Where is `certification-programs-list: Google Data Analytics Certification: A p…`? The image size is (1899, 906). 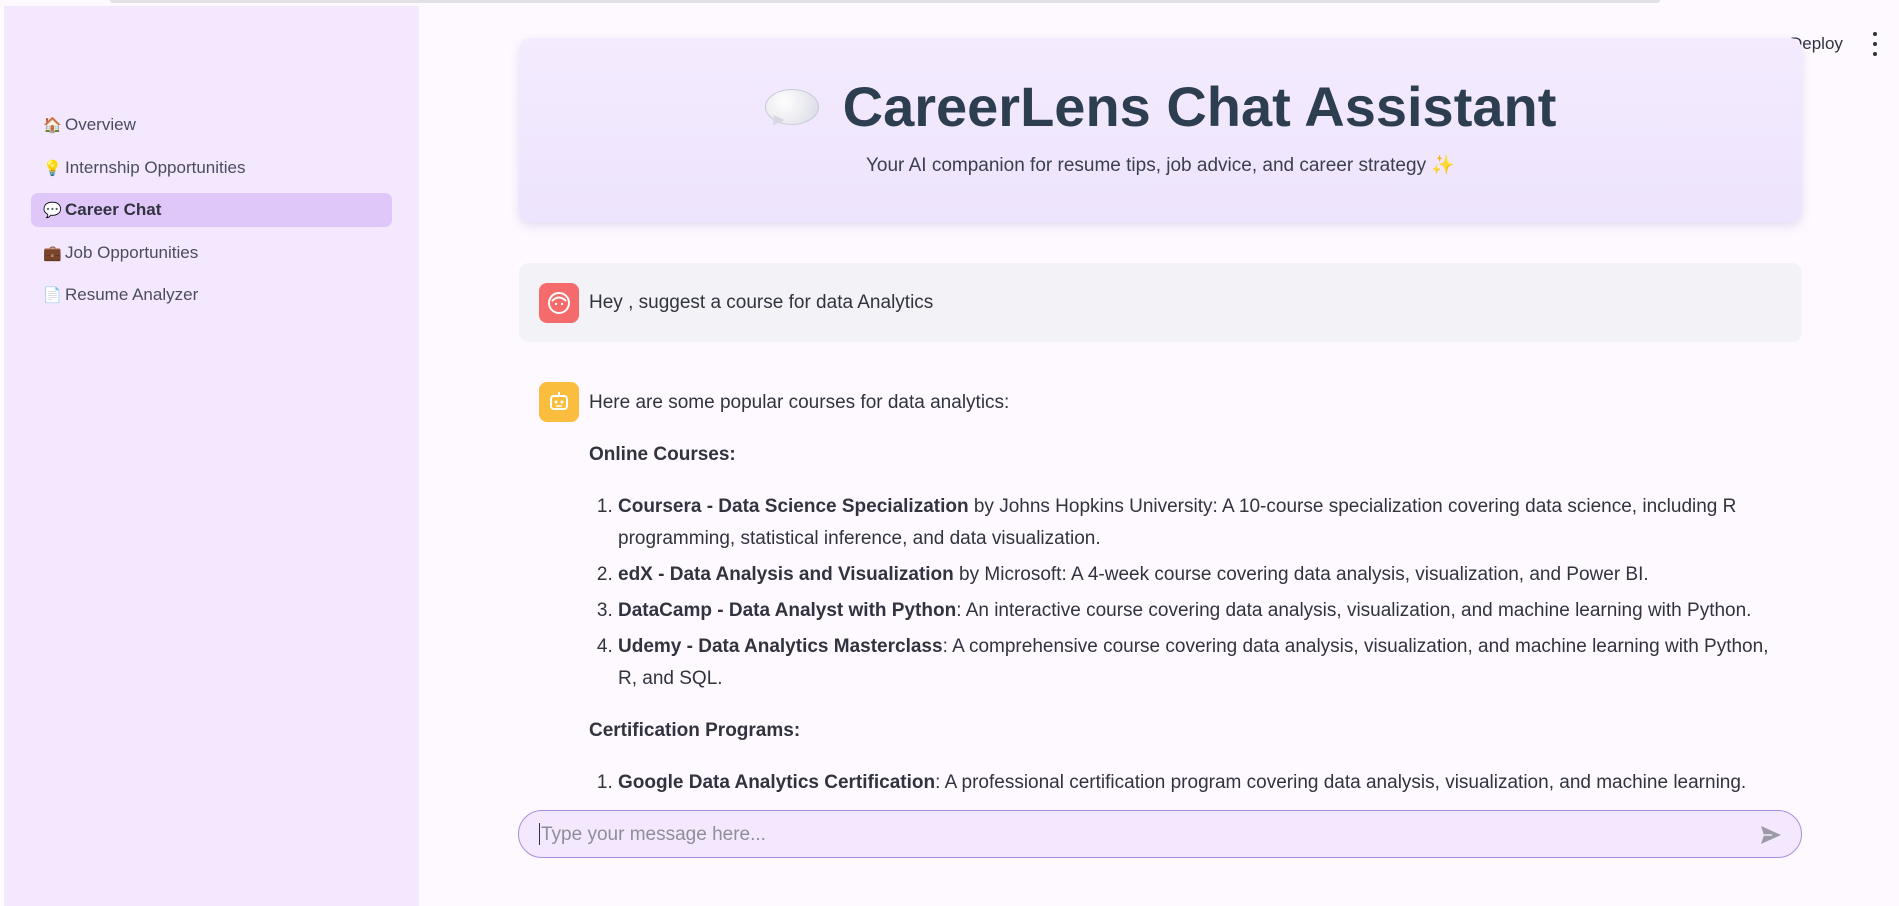
certification-programs-list: Google Data Analytics Certification: A p… is located at coordinates (1189, 783).